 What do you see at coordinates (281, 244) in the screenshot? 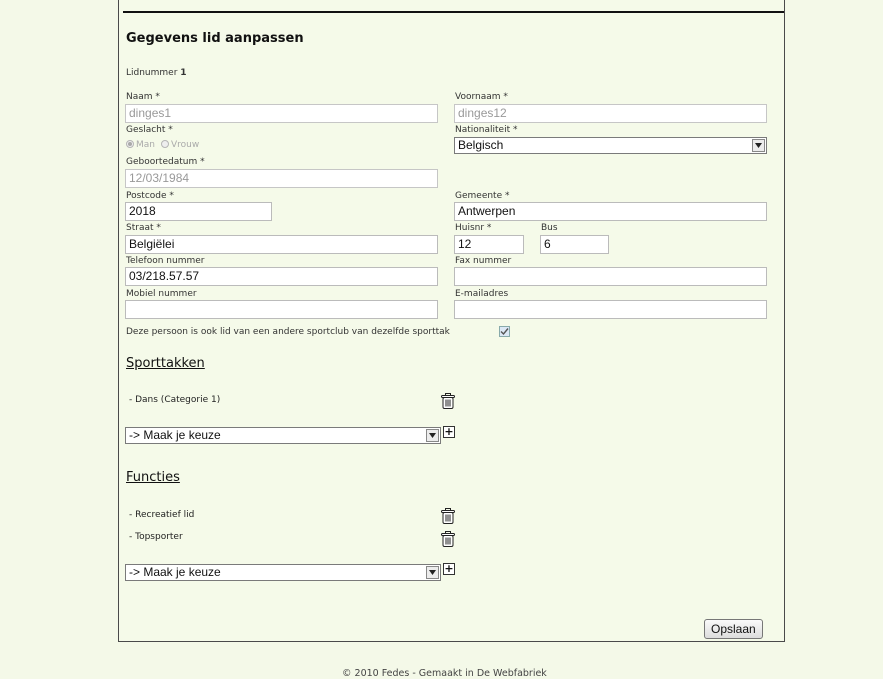
I see `straat-field: Belgiëlei` at bounding box center [281, 244].